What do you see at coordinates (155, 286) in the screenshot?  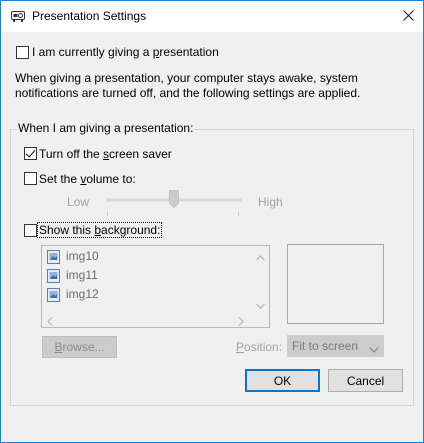 I see `background-image-list: img10 img11 img12 img13` at bounding box center [155, 286].